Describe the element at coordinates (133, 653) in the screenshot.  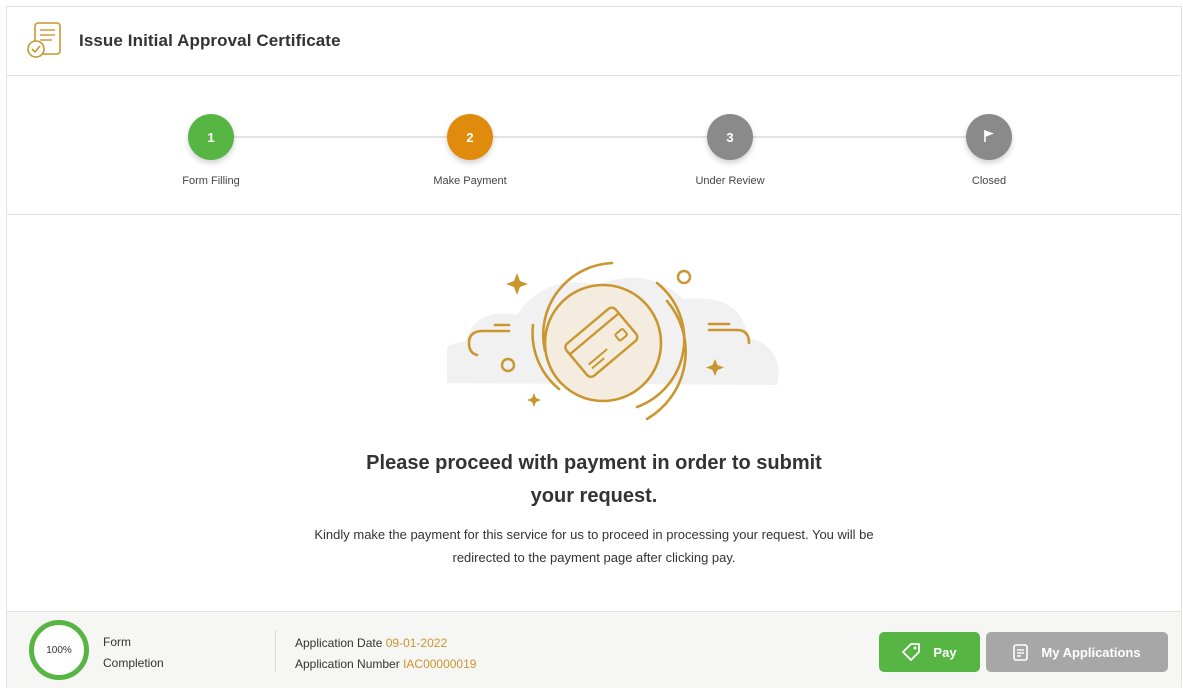
I see `completion-label: Form Completion` at that location.